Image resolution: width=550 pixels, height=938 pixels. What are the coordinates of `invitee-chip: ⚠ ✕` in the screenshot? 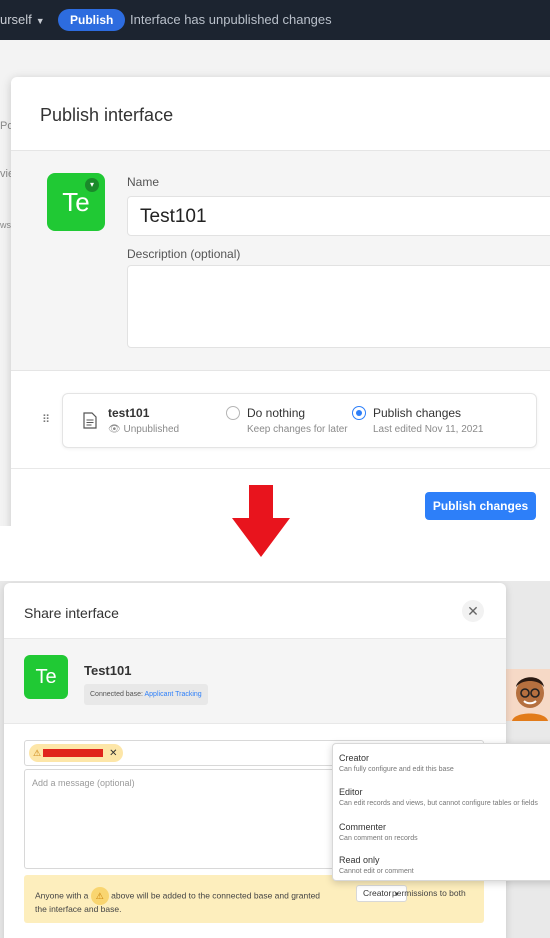 It's located at (76, 753).